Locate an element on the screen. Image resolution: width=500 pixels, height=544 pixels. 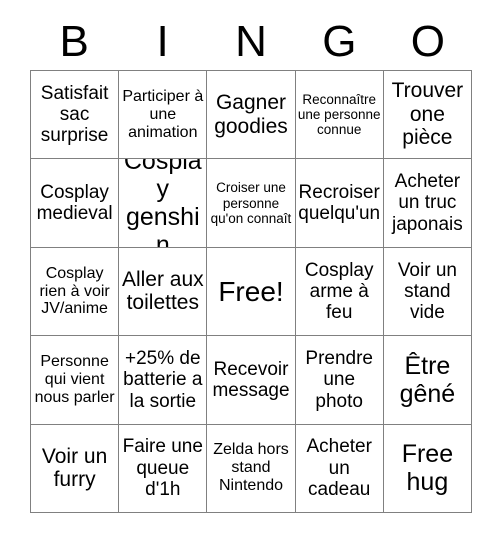
bingo-cell-label: Voir un stand vide is located at coordinates (427, 291).